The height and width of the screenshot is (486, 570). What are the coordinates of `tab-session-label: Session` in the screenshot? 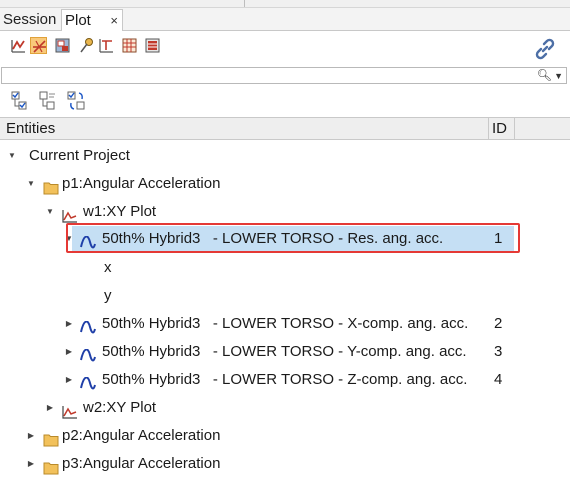 It's located at (30, 19).